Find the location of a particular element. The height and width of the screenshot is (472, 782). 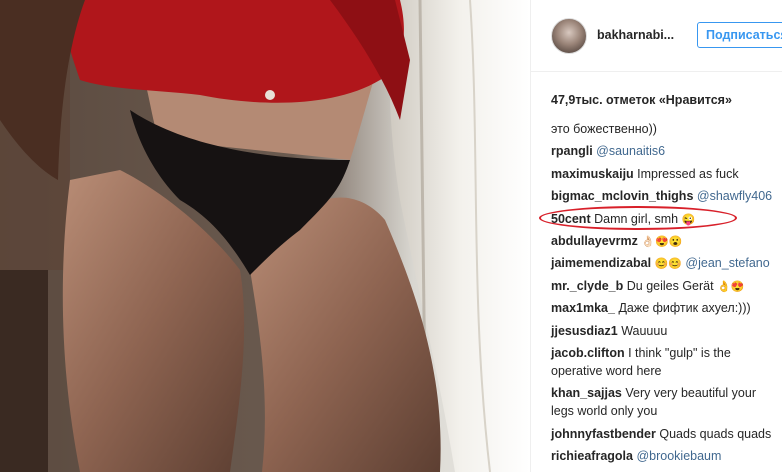

comment-item: maximuskaiju Impressed as fuck is located at coordinates (666, 174).